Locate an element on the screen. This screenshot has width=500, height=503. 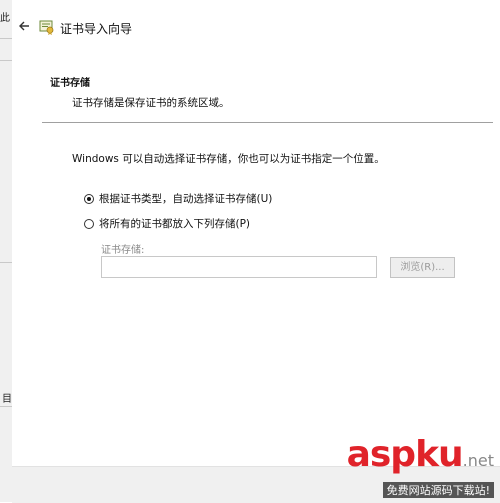
back-arrow-icon is located at coordinates (24, 26).